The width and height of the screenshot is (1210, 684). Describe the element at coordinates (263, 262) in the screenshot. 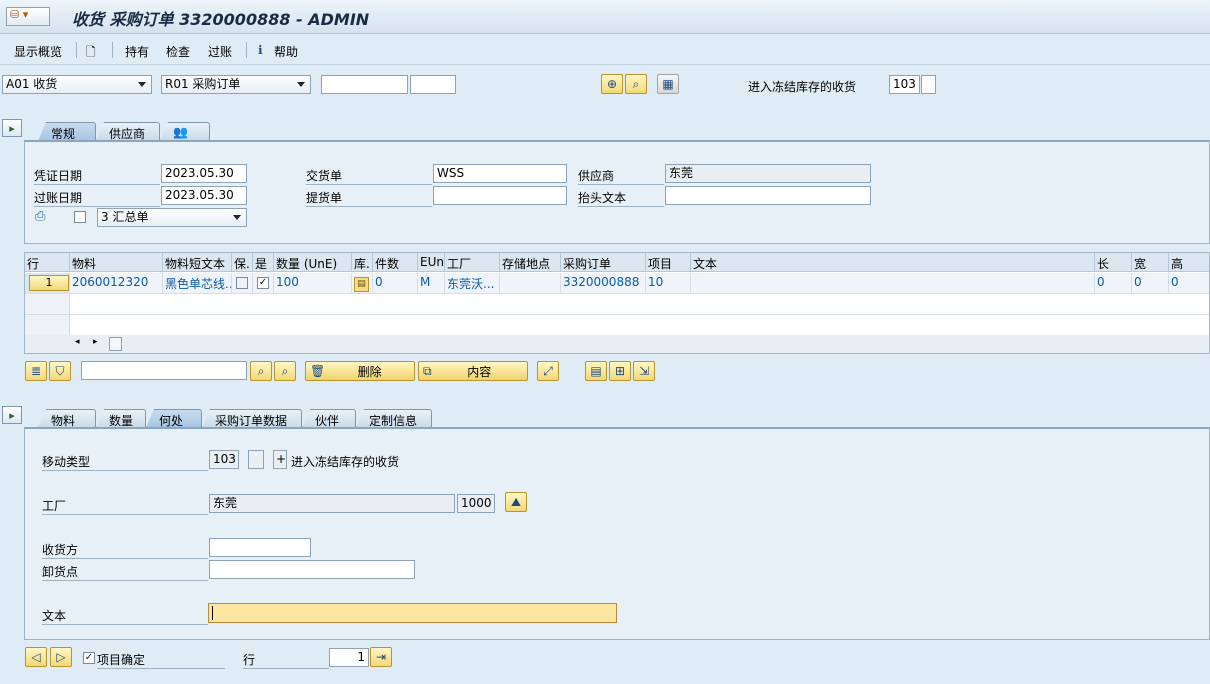

I see `column-header: 是` at that location.